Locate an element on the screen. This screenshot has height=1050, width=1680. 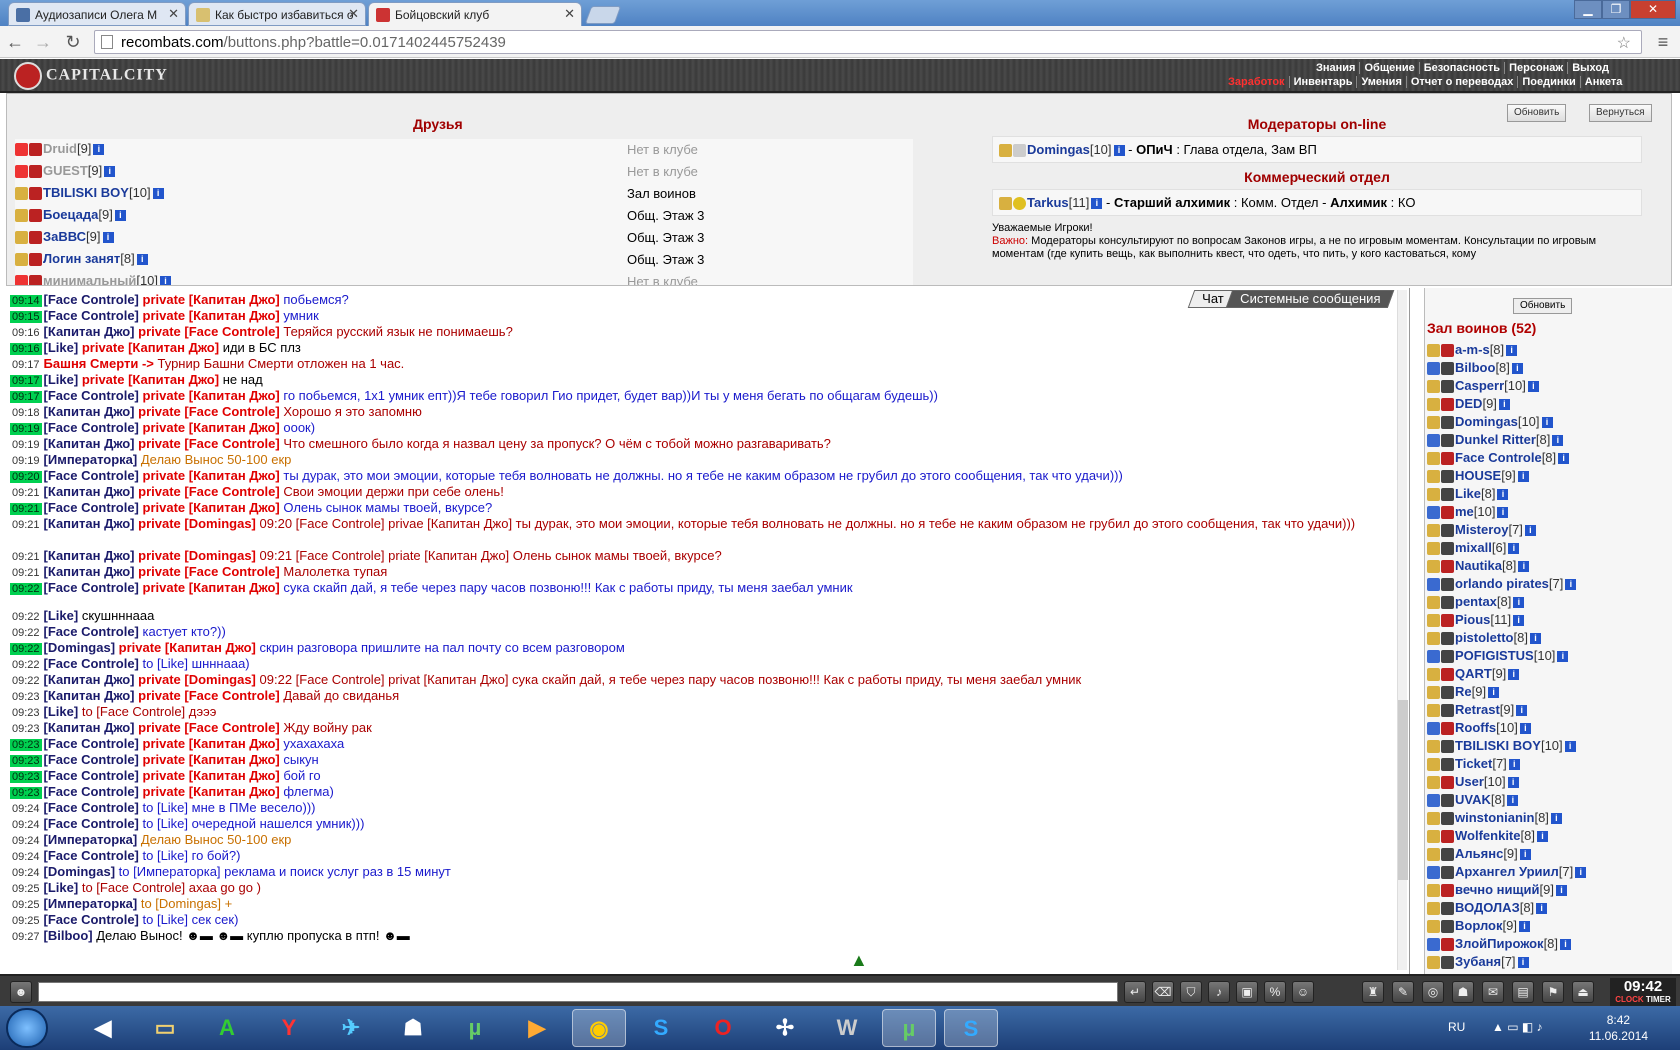
hall-player-name: a-m-s is located at coordinates (1472, 349).